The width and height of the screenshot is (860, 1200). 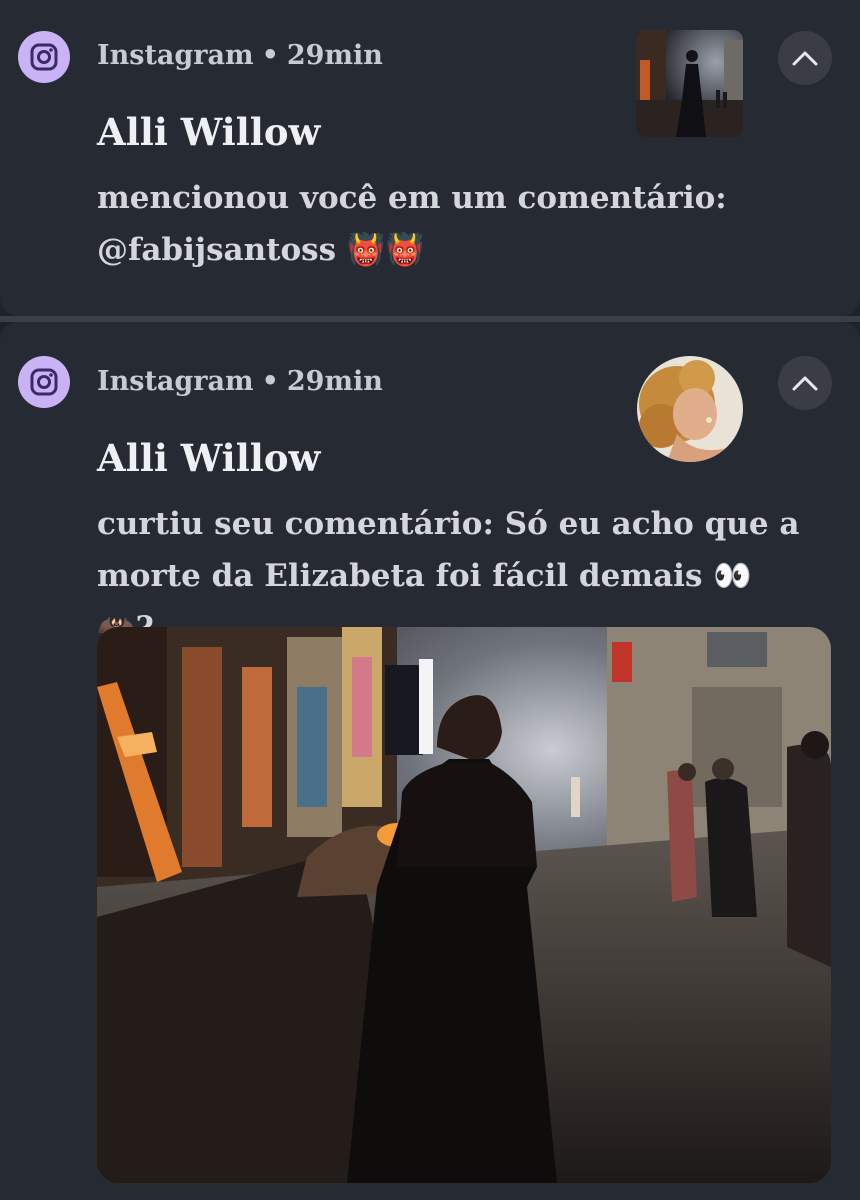 I want to click on body-line-1: mencionou você em um comentário:, so click(x=412, y=198).